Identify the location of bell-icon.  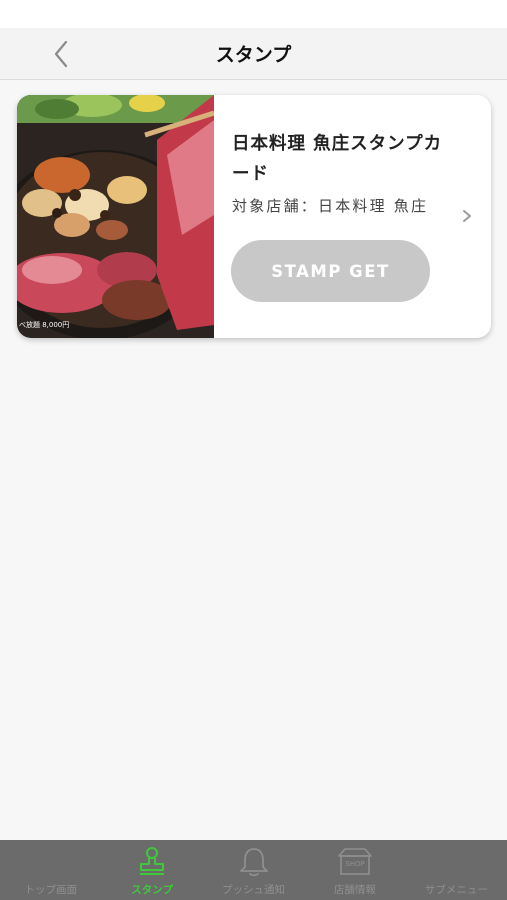
(253, 862).